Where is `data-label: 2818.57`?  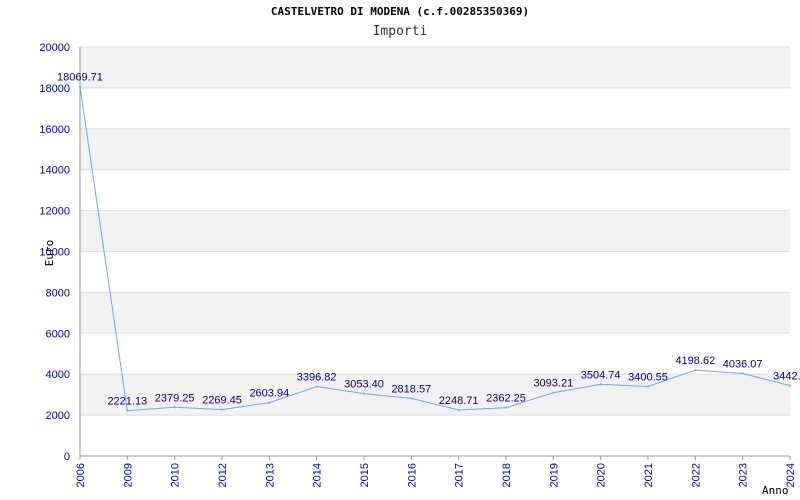 data-label: 2818.57 is located at coordinates (411, 389).